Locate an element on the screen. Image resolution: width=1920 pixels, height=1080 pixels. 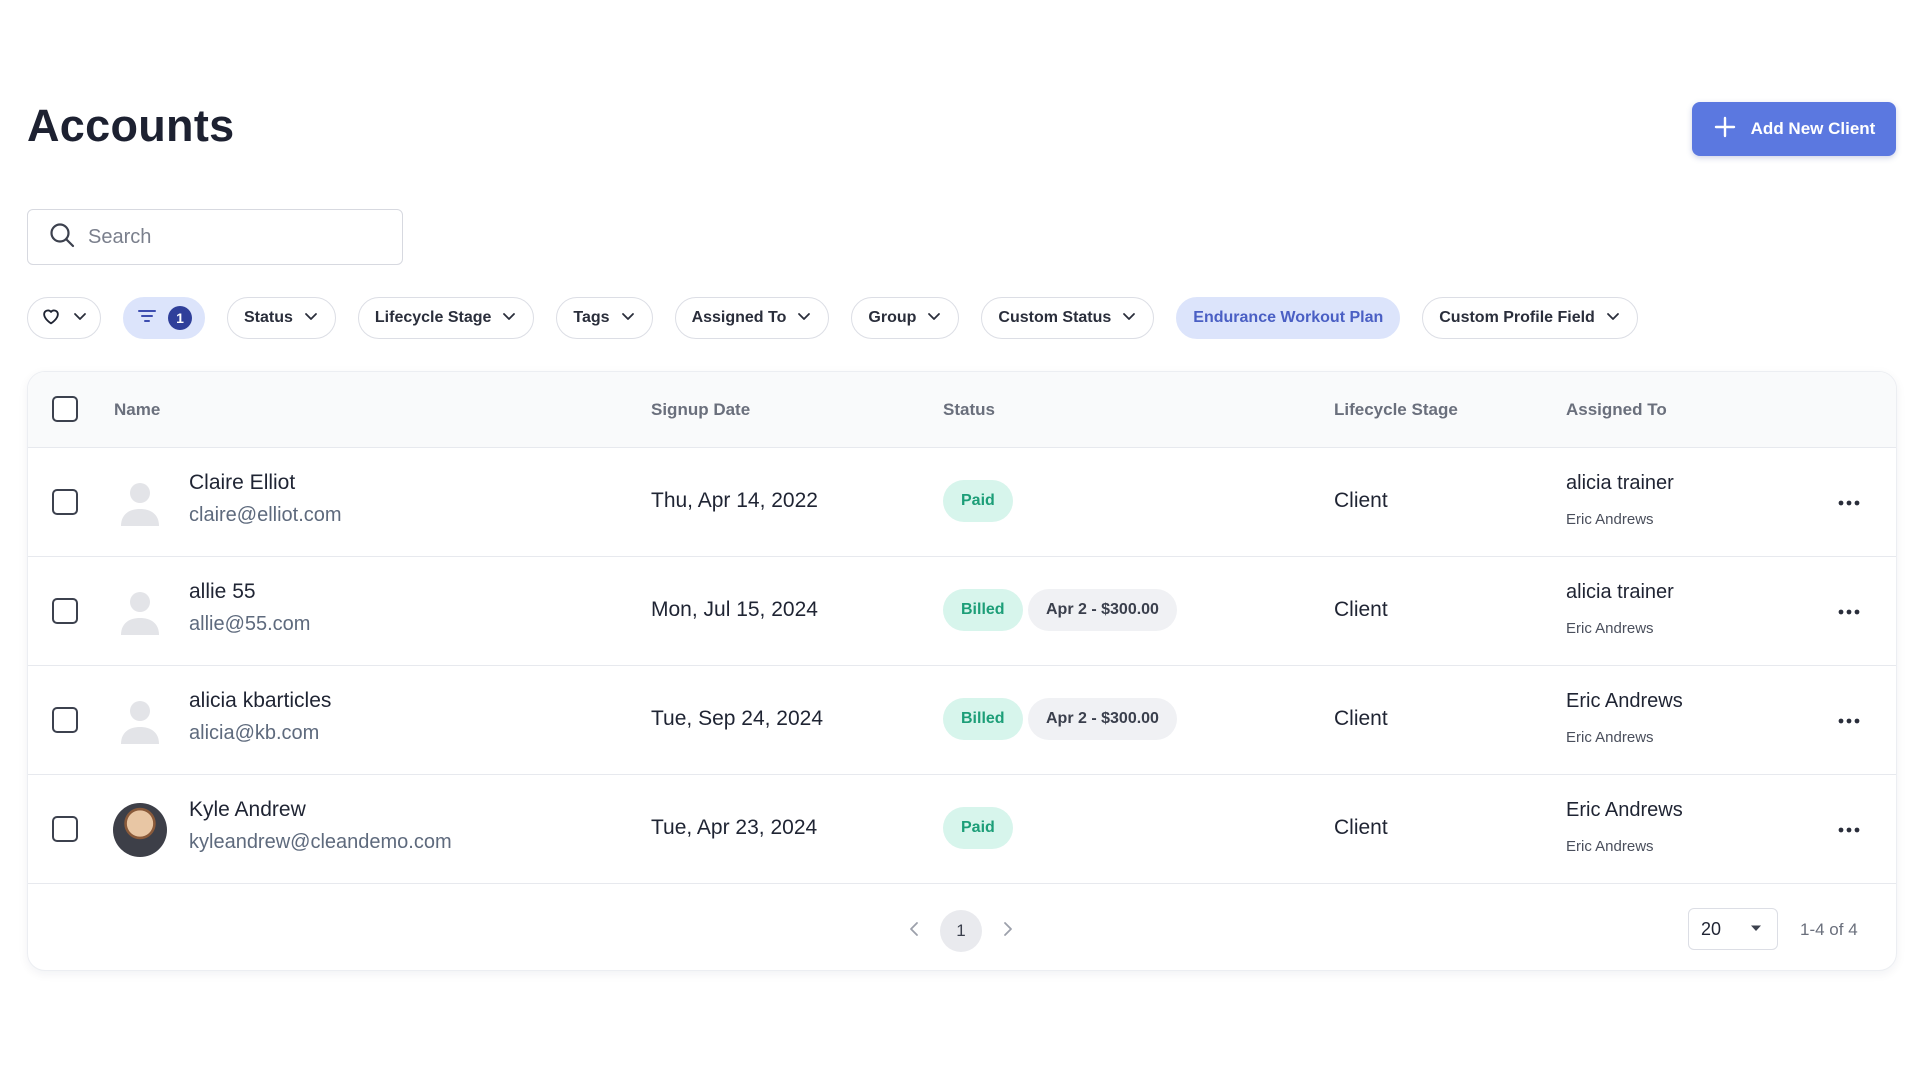
plus-icon is located at coordinates (1725, 129).